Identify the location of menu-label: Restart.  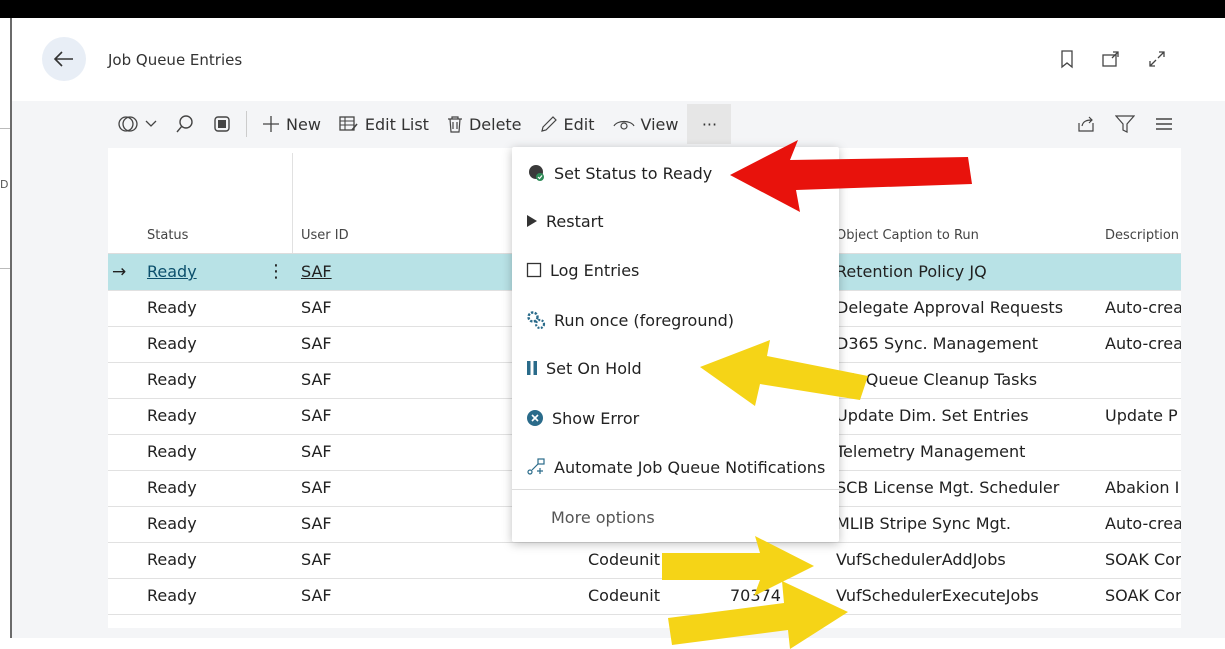
(575, 221).